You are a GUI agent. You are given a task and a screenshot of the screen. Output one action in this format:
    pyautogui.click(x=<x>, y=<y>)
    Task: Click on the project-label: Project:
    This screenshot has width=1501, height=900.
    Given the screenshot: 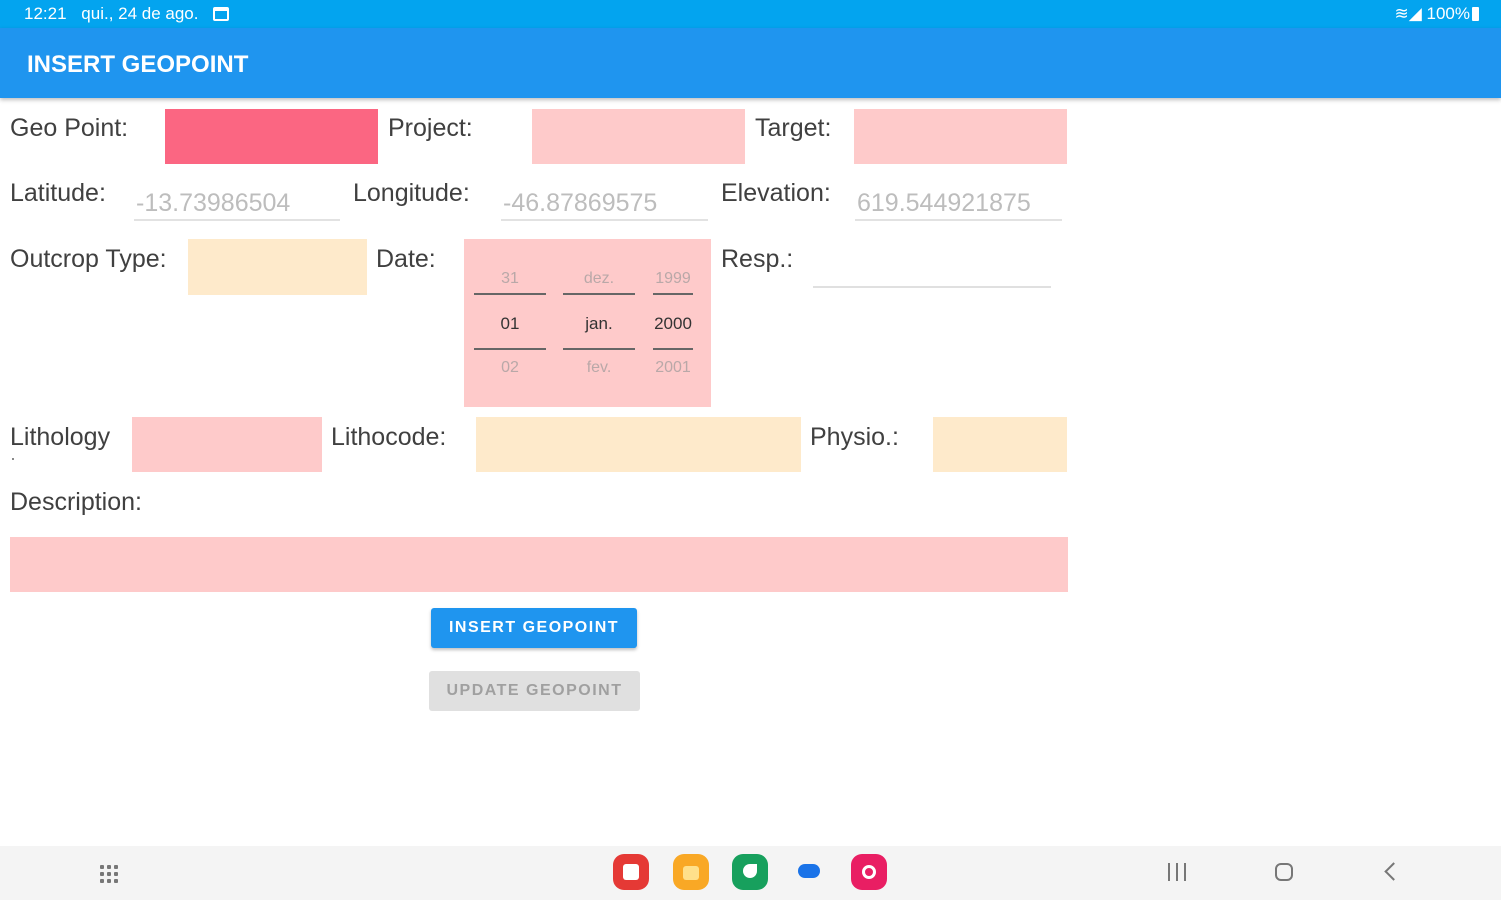 What is the action you would take?
    pyautogui.click(x=430, y=128)
    